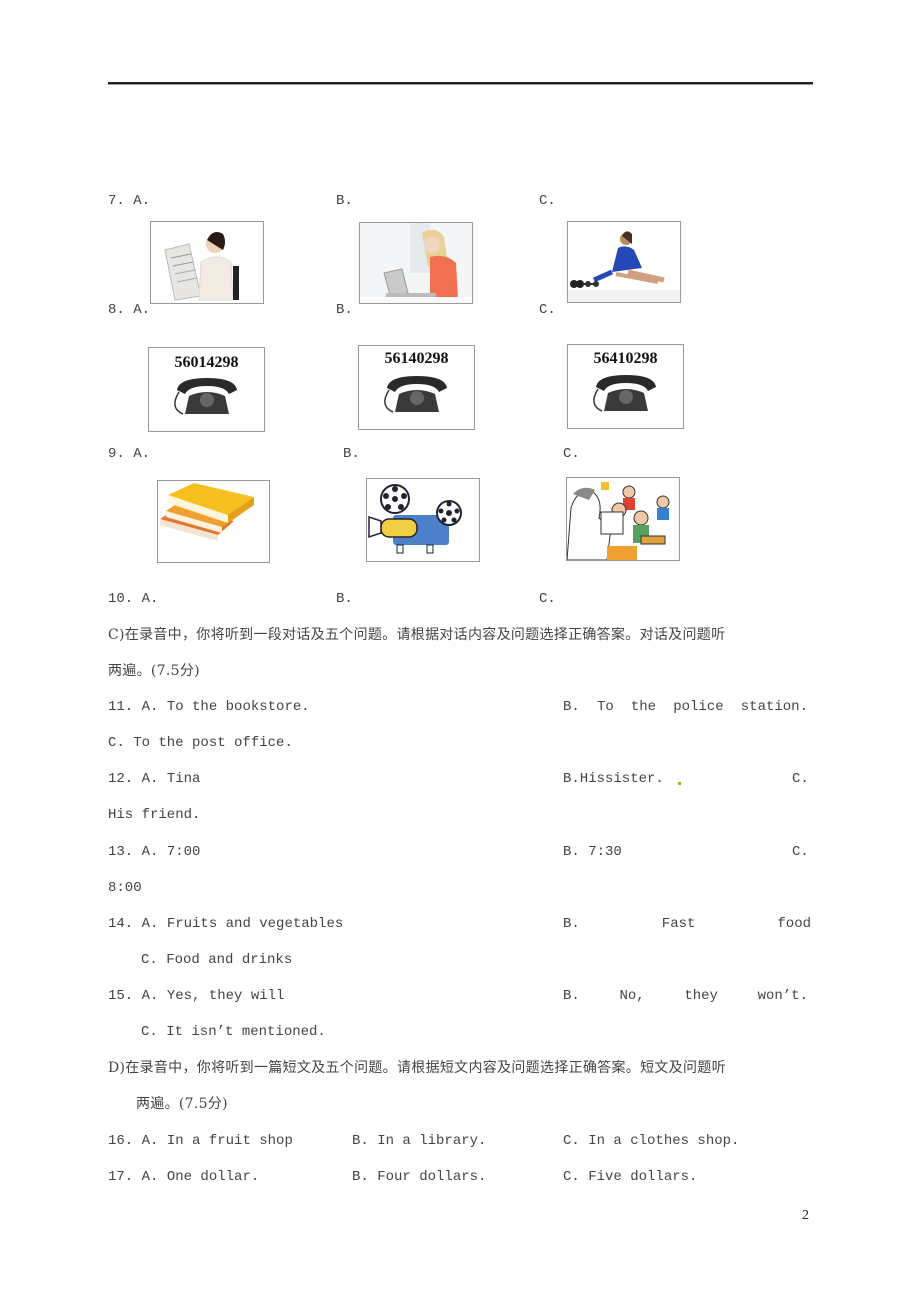 The height and width of the screenshot is (1302, 920). I want to click on question-7-label: 7. A., so click(129, 201).